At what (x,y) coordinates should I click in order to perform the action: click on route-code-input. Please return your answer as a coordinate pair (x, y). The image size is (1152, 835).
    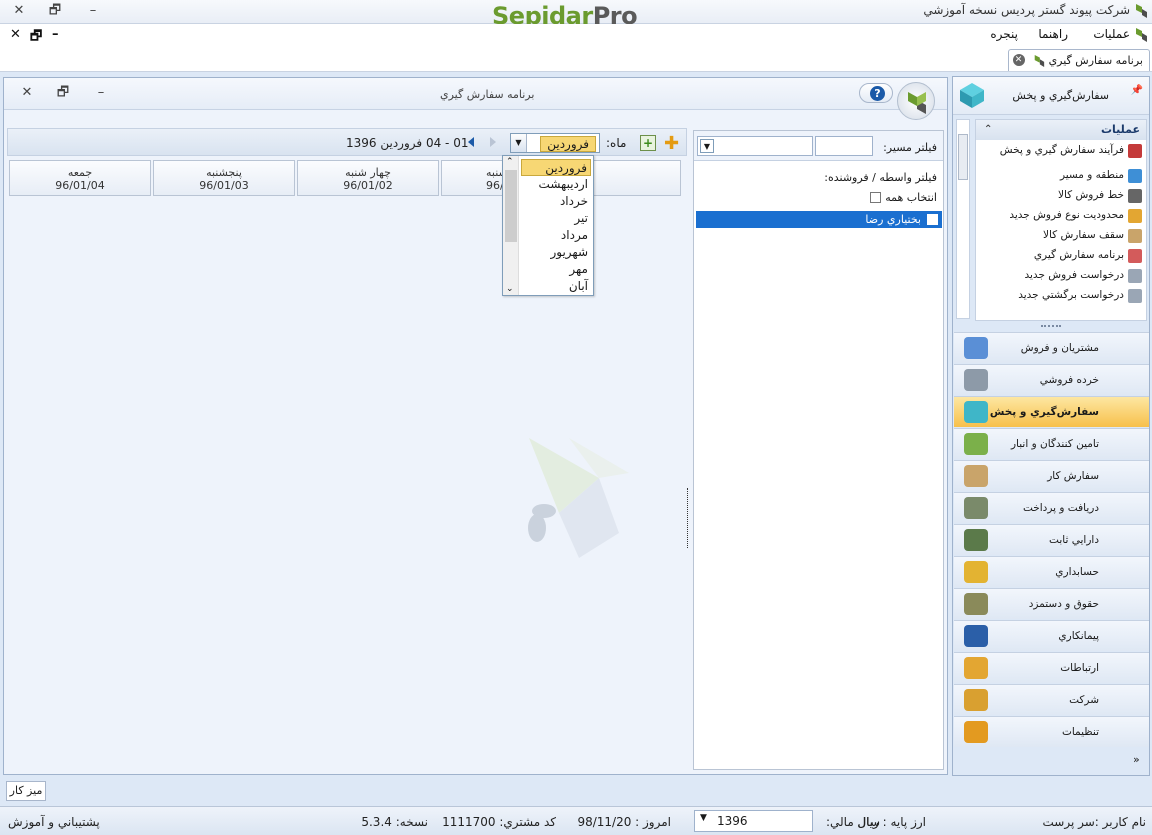
    Looking at the image, I should click on (844, 146).